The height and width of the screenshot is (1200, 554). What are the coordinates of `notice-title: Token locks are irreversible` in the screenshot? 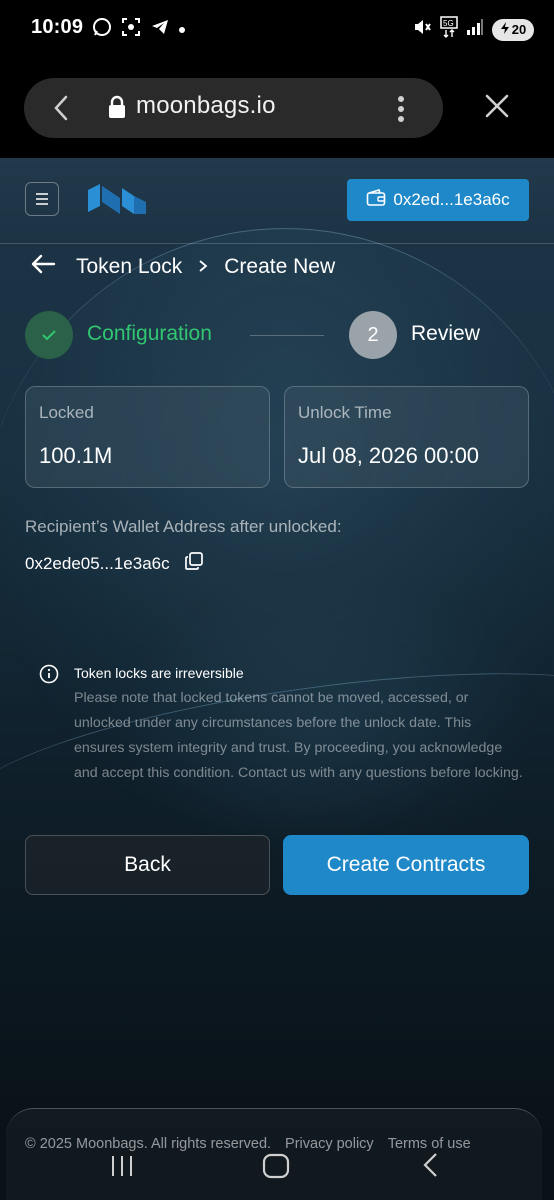 It's located at (159, 673).